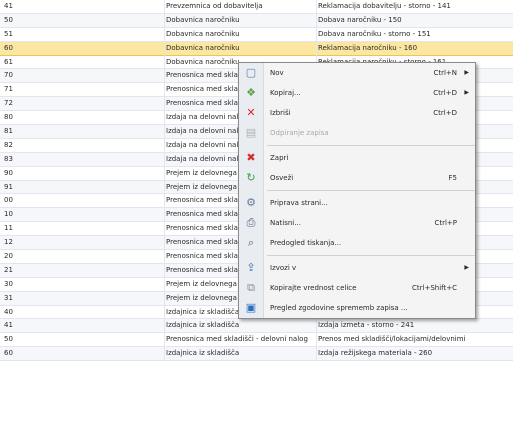 The height and width of the screenshot is (448, 513). I want to click on cell-code: 90, so click(84, 173).